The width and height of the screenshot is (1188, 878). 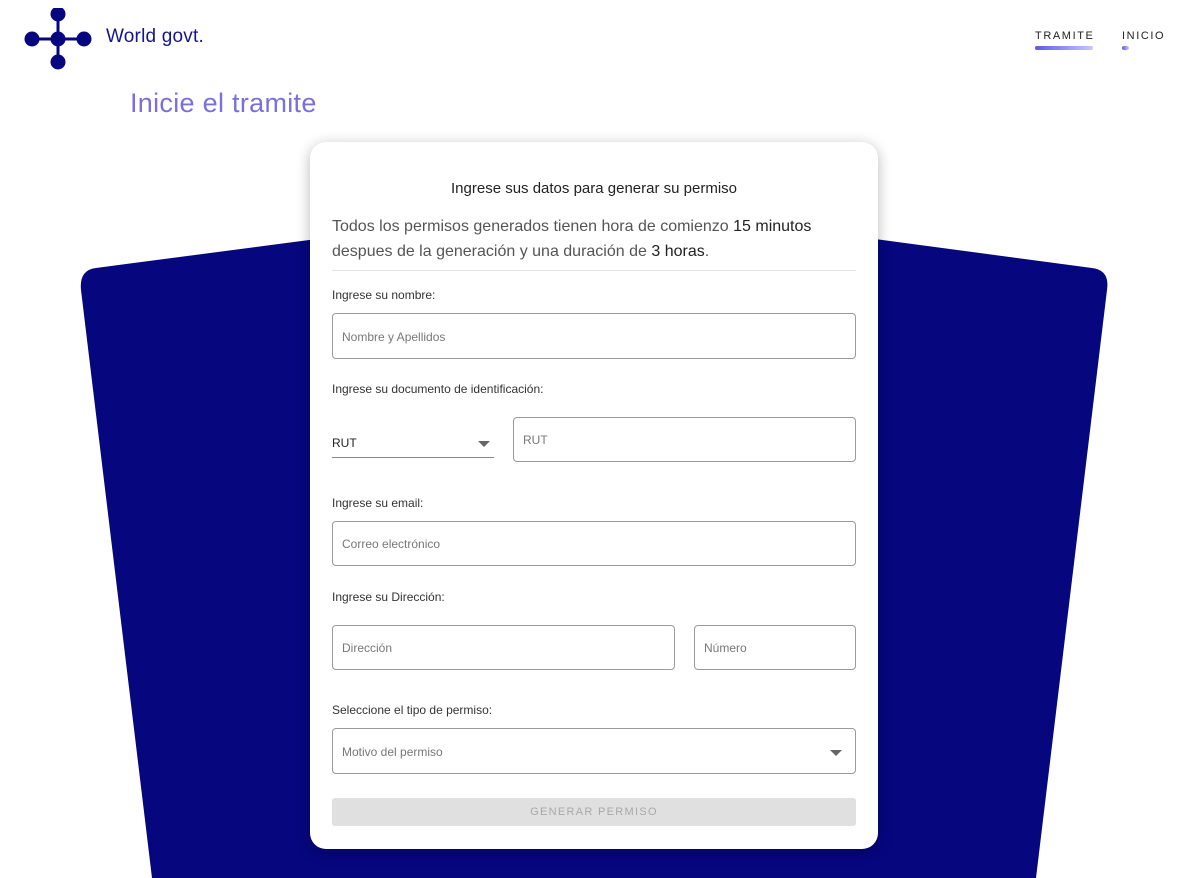 I want to click on street-input: Dirección, so click(x=503, y=647).